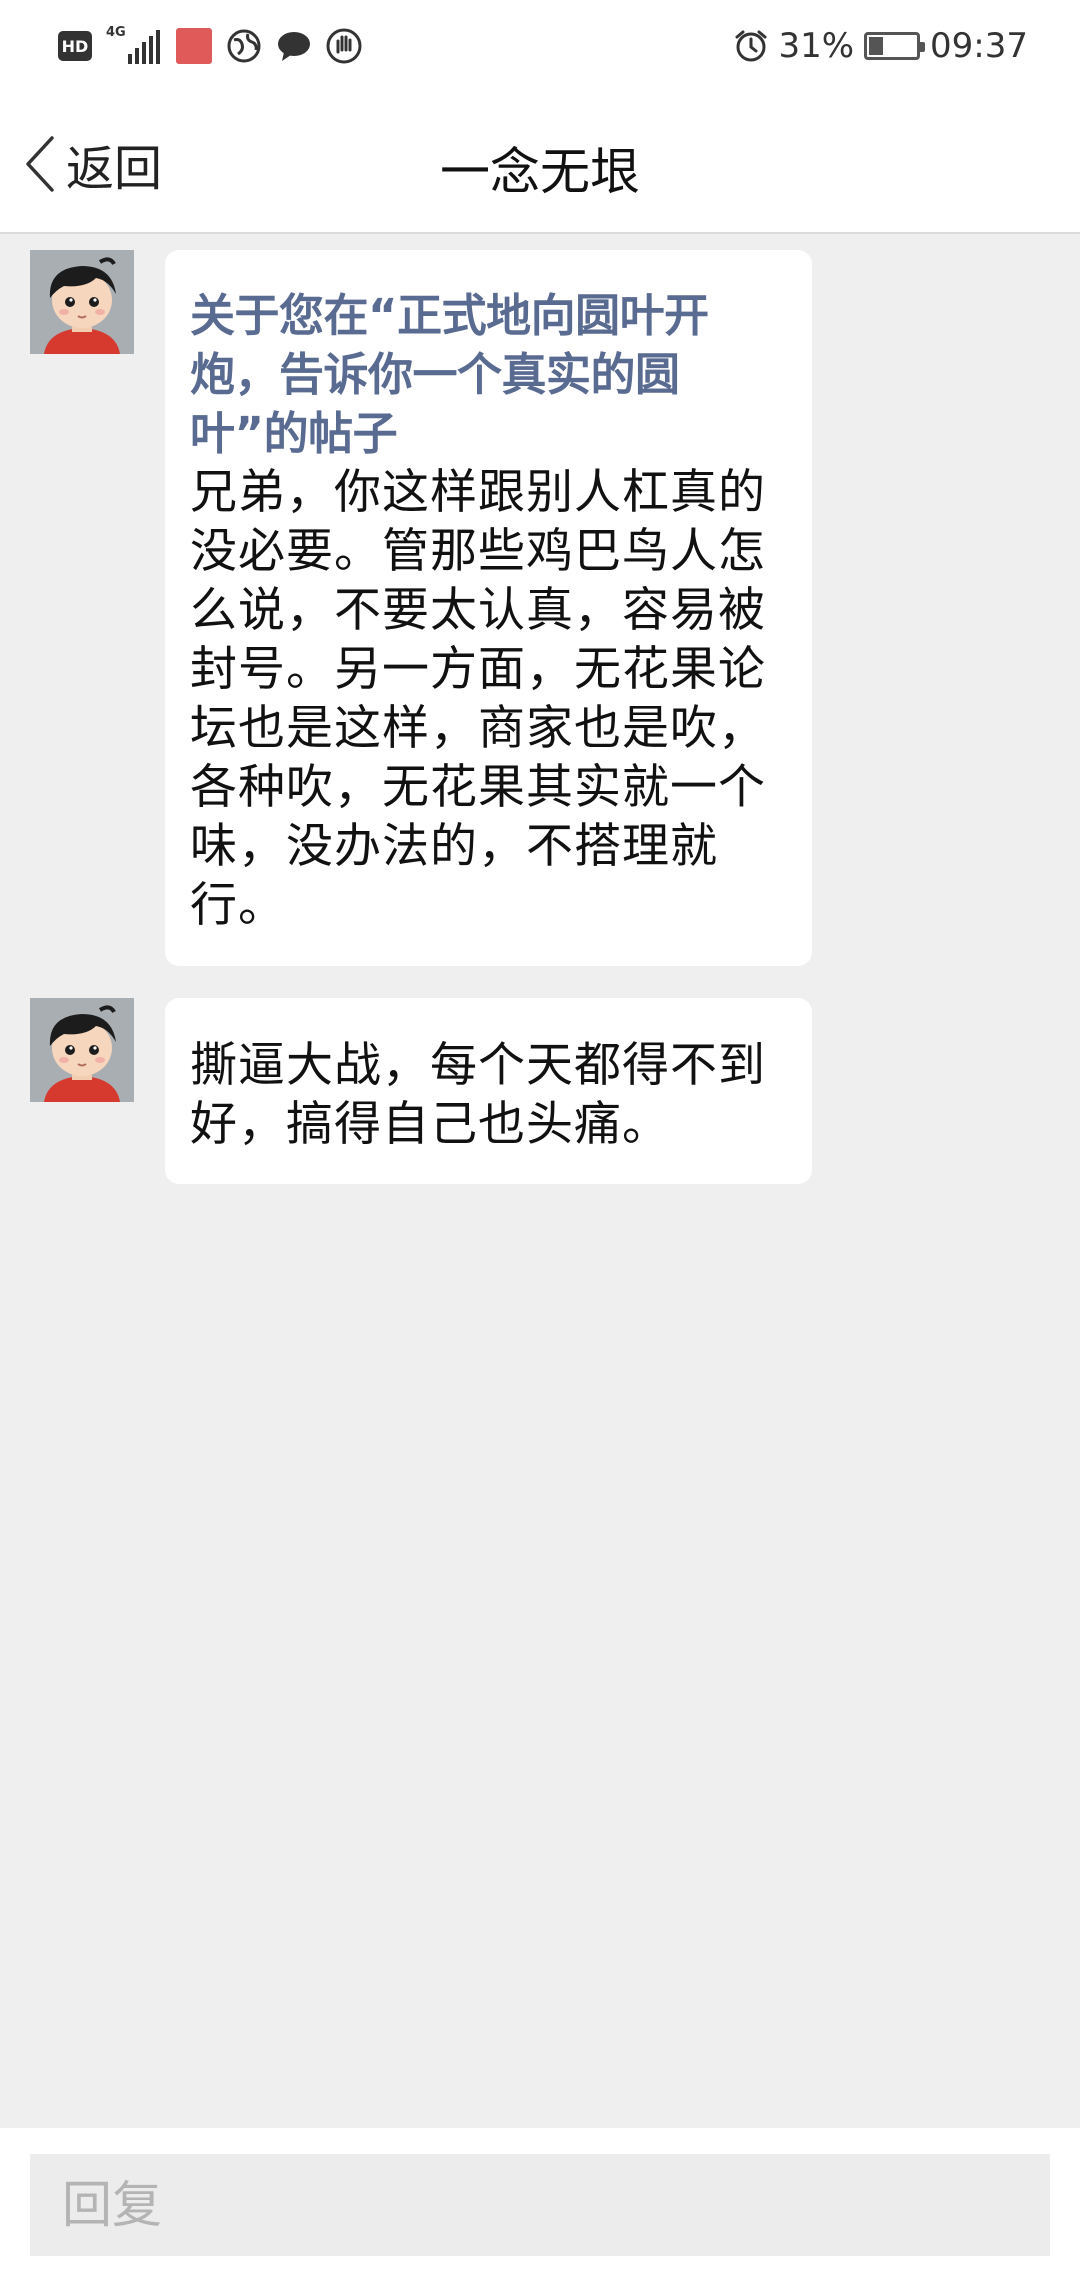 The height and width of the screenshot is (2280, 1080). What do you see at coordinates (816, 46) in the screenshot?
I see `battery-percent: 31%` at bounding box center [816, 46].